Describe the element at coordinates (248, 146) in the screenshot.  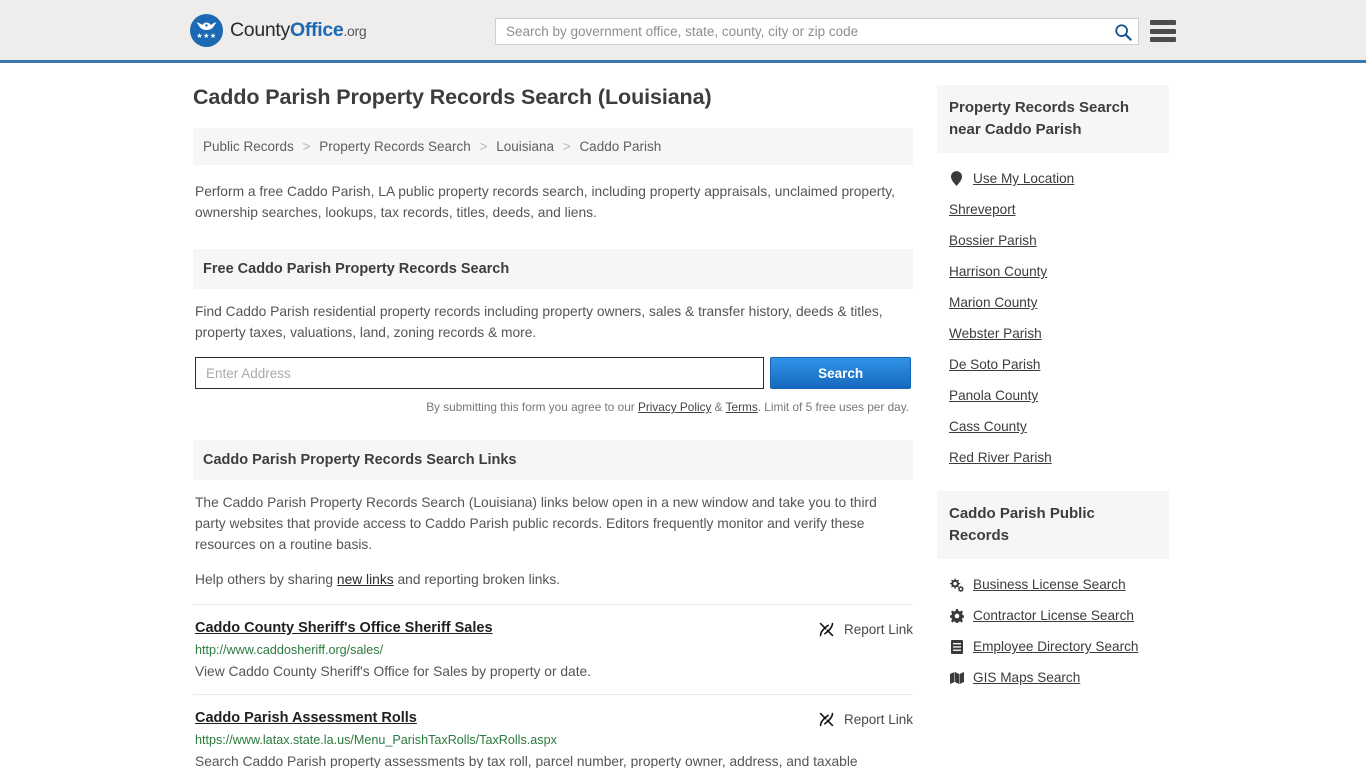
I see `breadcrumb-item-0: Public Records` at that location.